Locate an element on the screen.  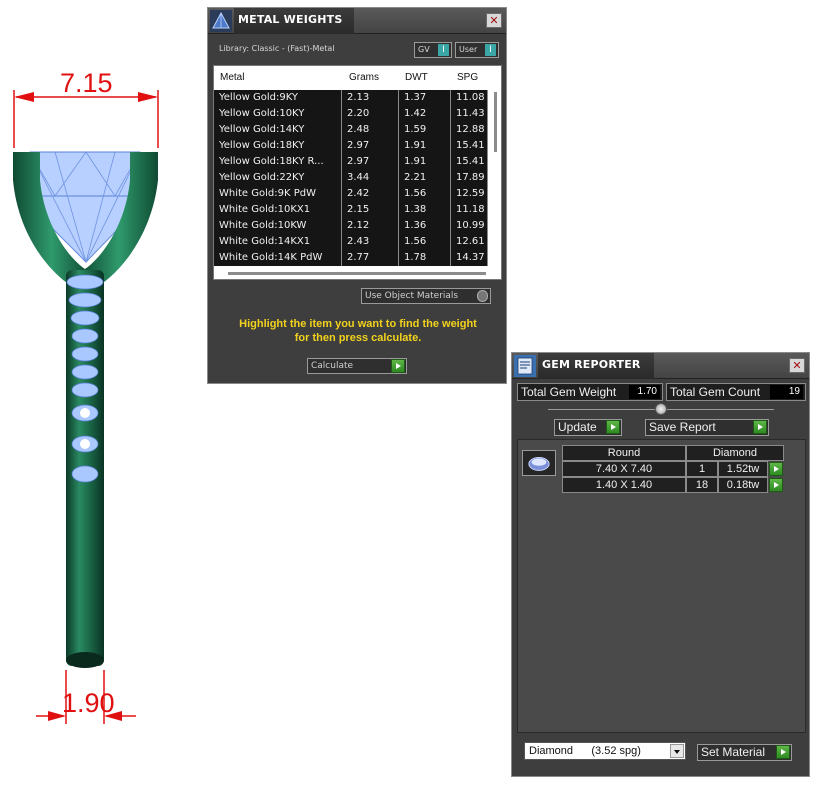
cell-grams: 2.20 is located at coordinates (370, 114).